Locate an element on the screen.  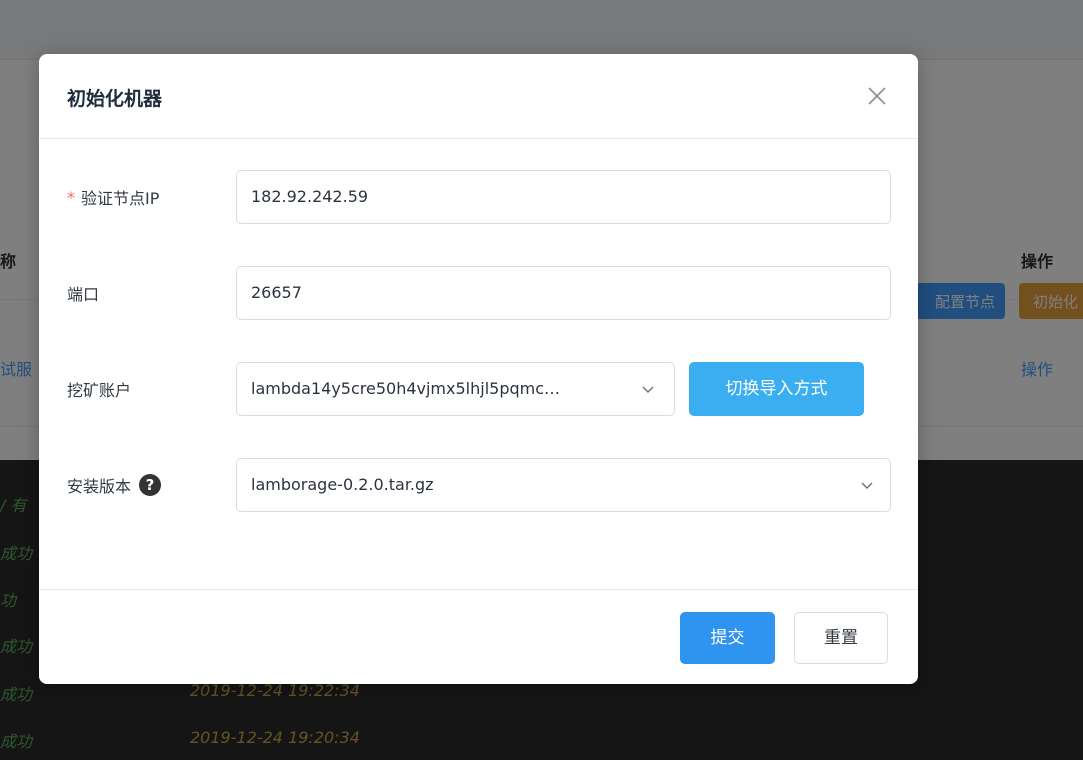
form-row-port: 端口 26657 is located at coordinates (478, 293).